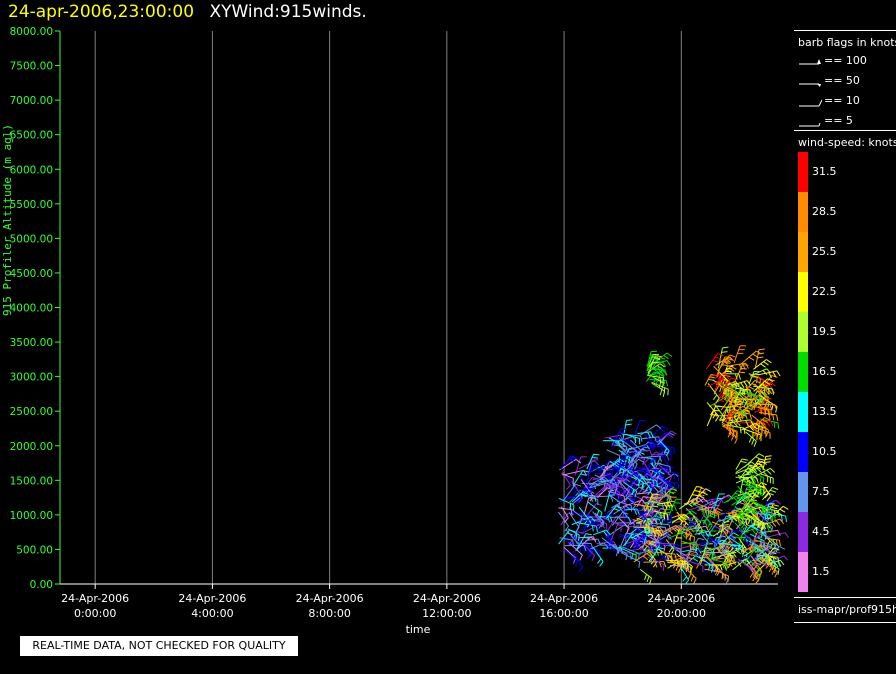 The height and width of the screenshot is (674, 896). What do you see at coordinates (31, 136) in the screenshot?
I see `y-tick-label: 6500.00` at bounding box center [31, 136].